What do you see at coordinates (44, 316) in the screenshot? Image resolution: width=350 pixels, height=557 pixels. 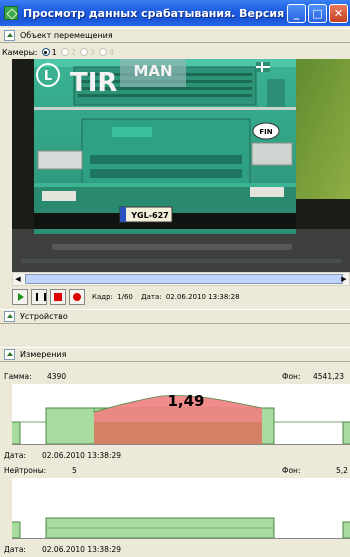 I see `device-section-title: Устройство` at bounding box center [44, 316].